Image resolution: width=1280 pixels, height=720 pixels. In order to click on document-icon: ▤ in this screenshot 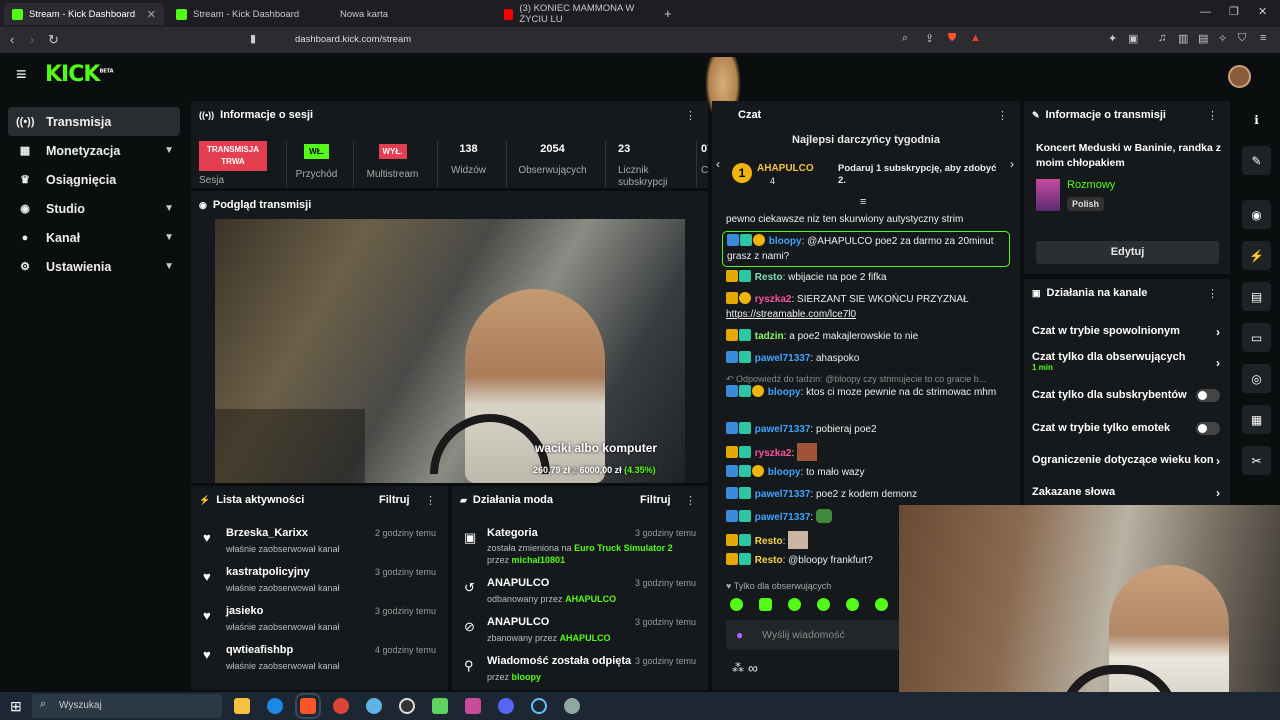, I will do `click(1256, 296)`.